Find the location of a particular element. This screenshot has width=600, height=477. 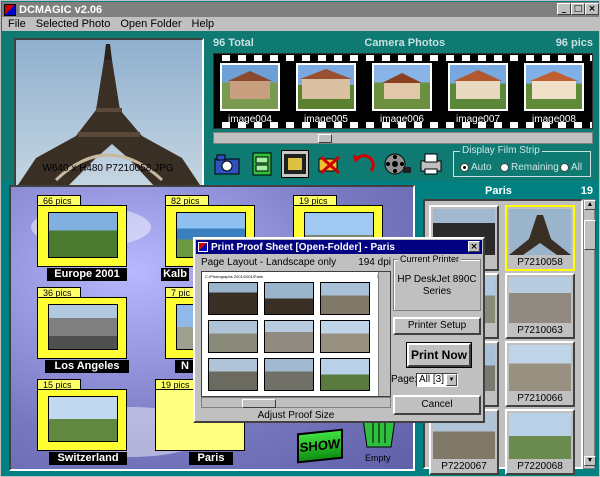

film-reel-icon is located at coordinates (397, 164).